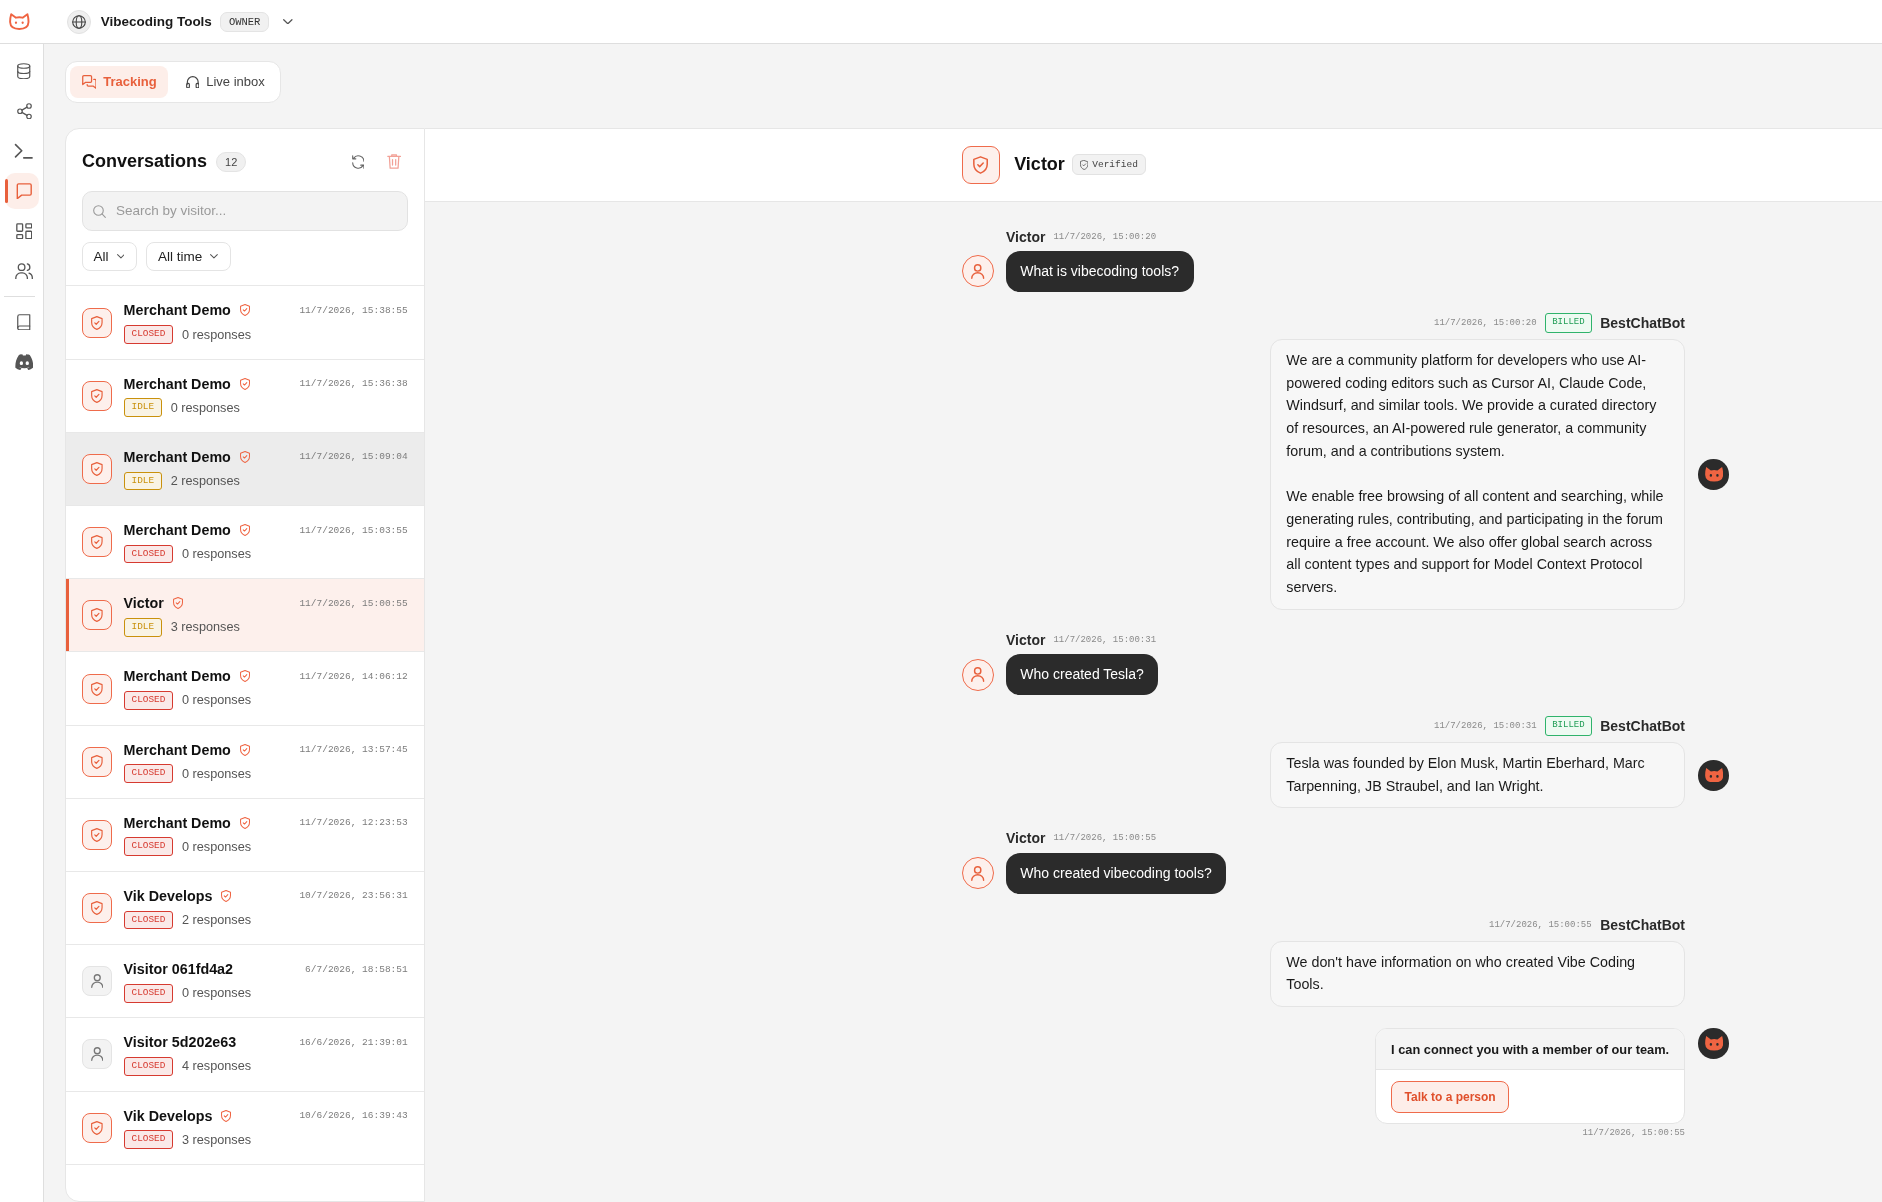  What do you see at coordinates (178, 969) in the screenshot?
I see `contact-name: Visitor 061fd4a2` at bounding box center [178, 969].